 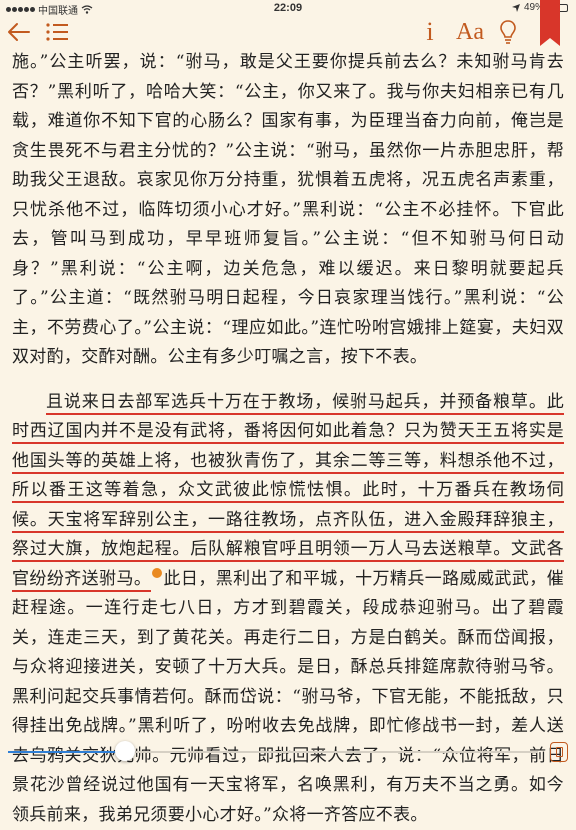 I want to click on brightness-button, so click(x=508, y=32).